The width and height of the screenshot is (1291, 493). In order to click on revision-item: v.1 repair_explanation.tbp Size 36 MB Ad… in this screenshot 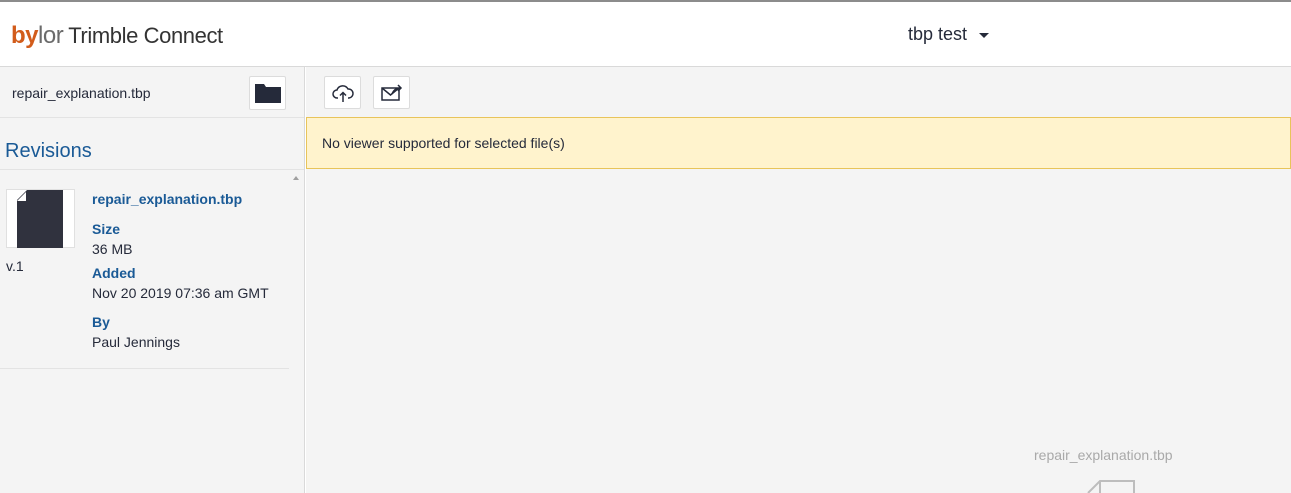, I will do `click(144, 269)`.